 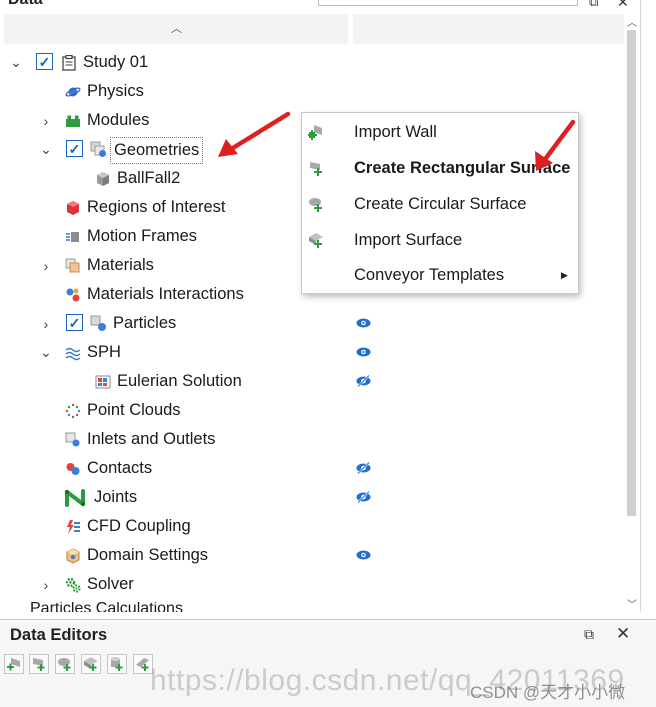 I want to click on cylinder-icon, so click(x=117, y=664).